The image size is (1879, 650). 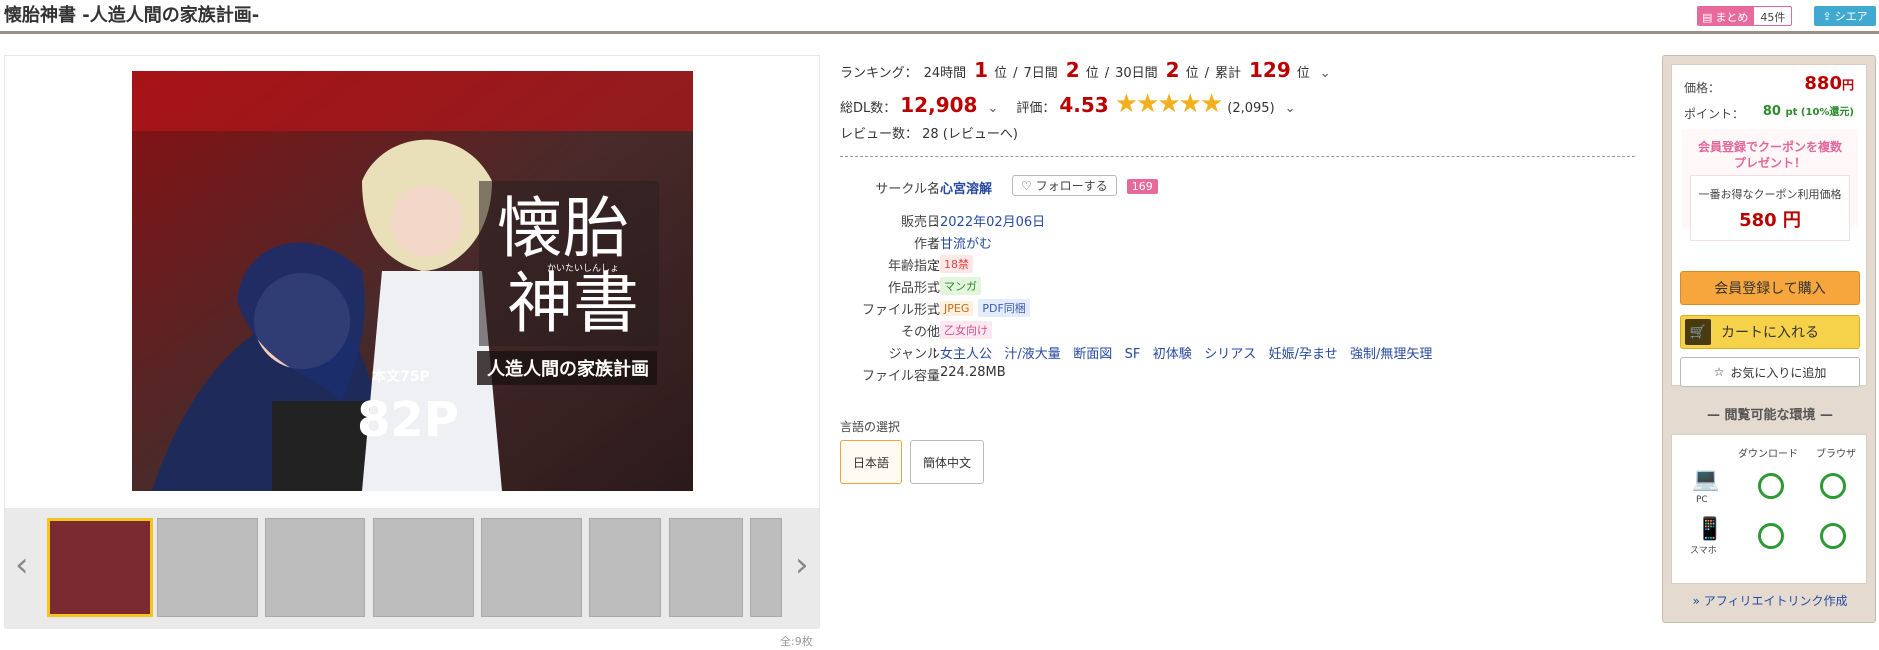 I want to click on price-label: 価格：, so click(x=1702, y=88).